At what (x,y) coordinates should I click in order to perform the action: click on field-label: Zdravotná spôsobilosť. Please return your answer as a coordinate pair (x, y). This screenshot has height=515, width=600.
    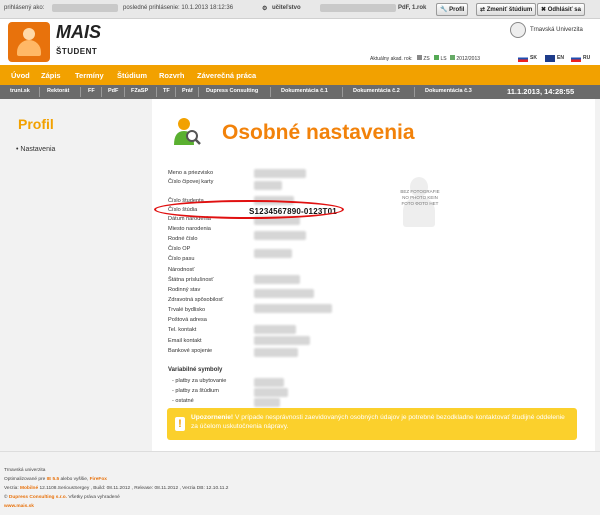
    Looking at the image, I should click on (196, 300).